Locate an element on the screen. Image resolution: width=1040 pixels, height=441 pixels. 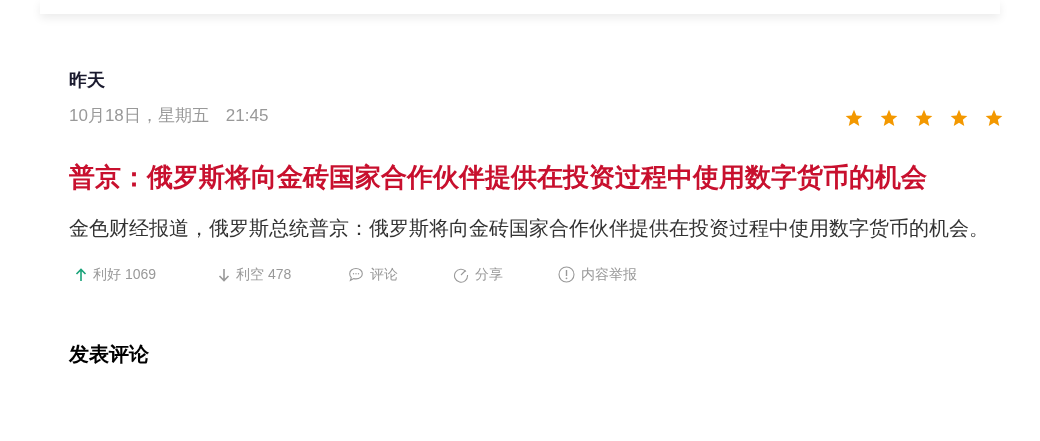
share-button: 分享 is located at coordinates (505, 274).